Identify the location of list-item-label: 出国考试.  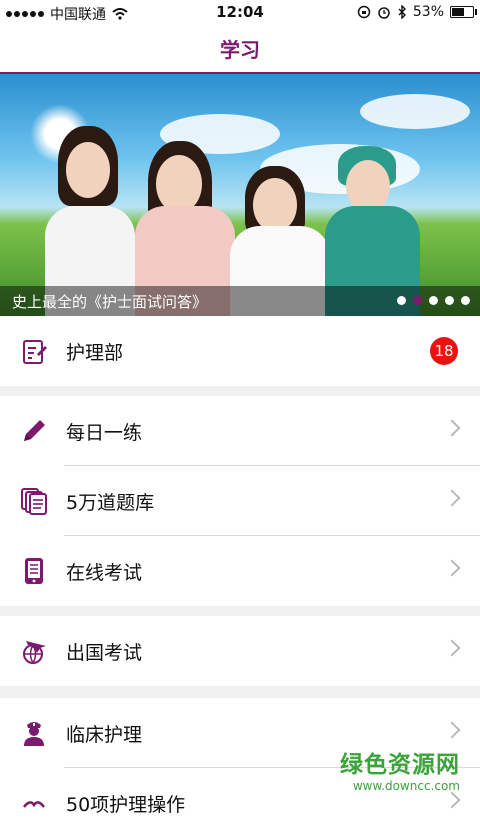
(104, 653).